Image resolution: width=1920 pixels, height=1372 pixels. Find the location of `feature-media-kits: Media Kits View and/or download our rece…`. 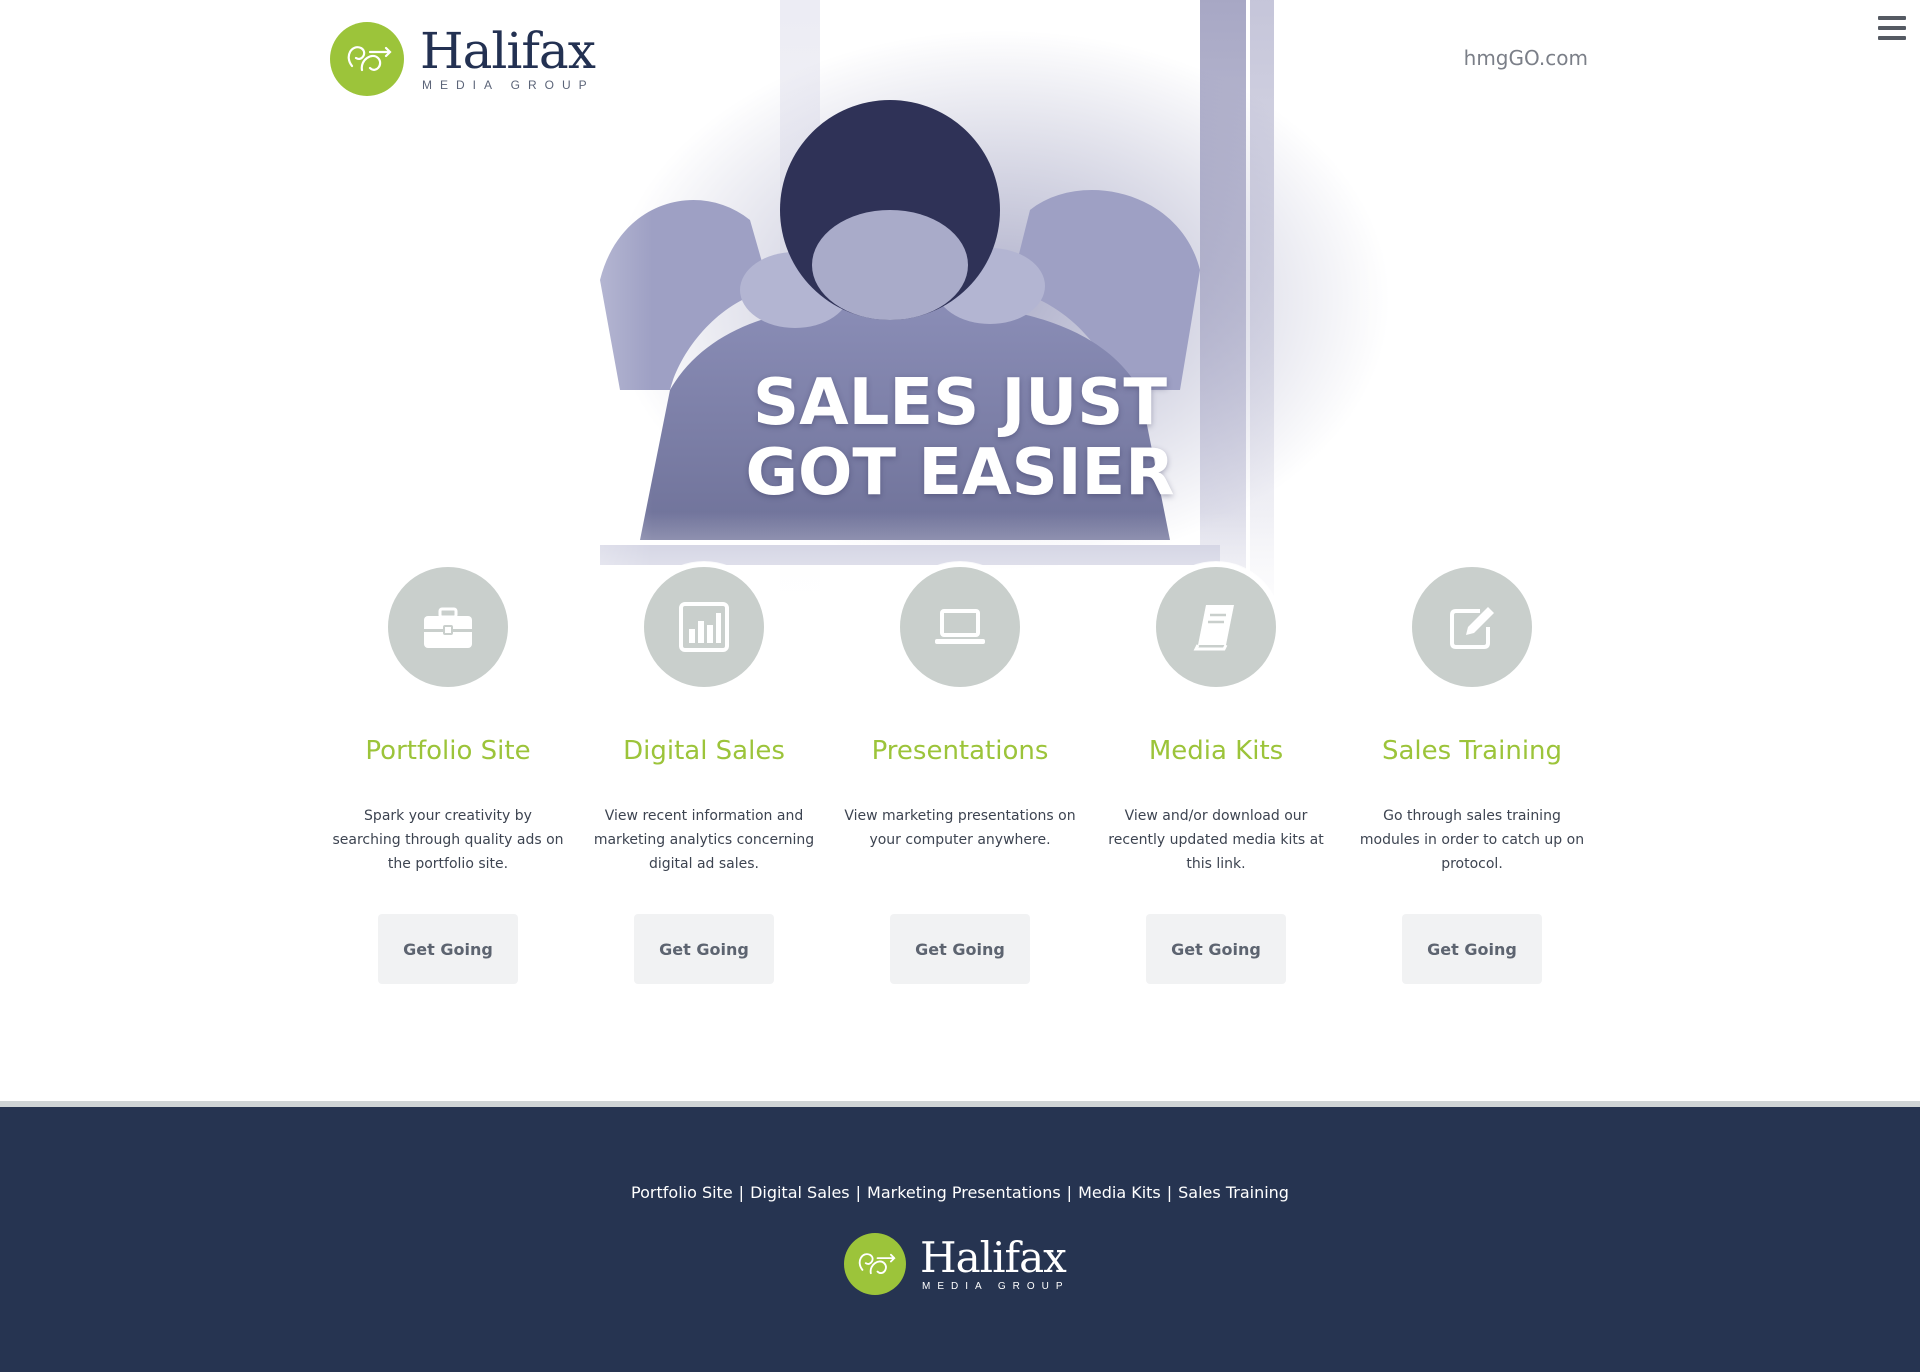

feature-media-kits: Media Kits View and/or download our rece… is located at coordinates (1216, 773).